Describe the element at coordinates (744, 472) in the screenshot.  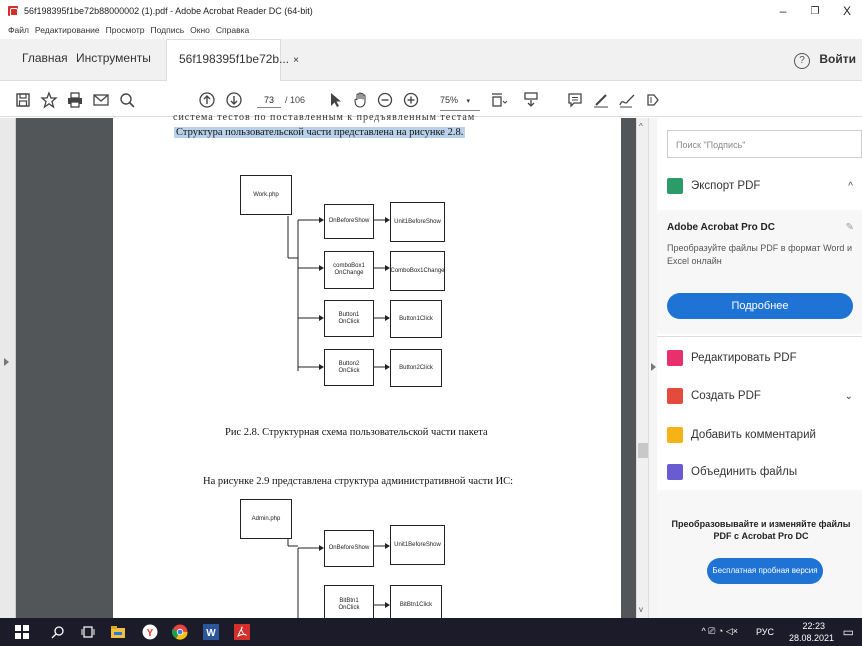
I see `combine-files-label: Объединить файлы` at that location.